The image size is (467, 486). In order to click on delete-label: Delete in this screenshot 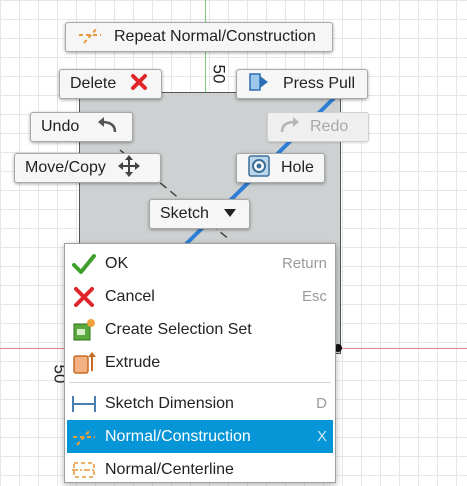, I will do `click(93, 83)`.